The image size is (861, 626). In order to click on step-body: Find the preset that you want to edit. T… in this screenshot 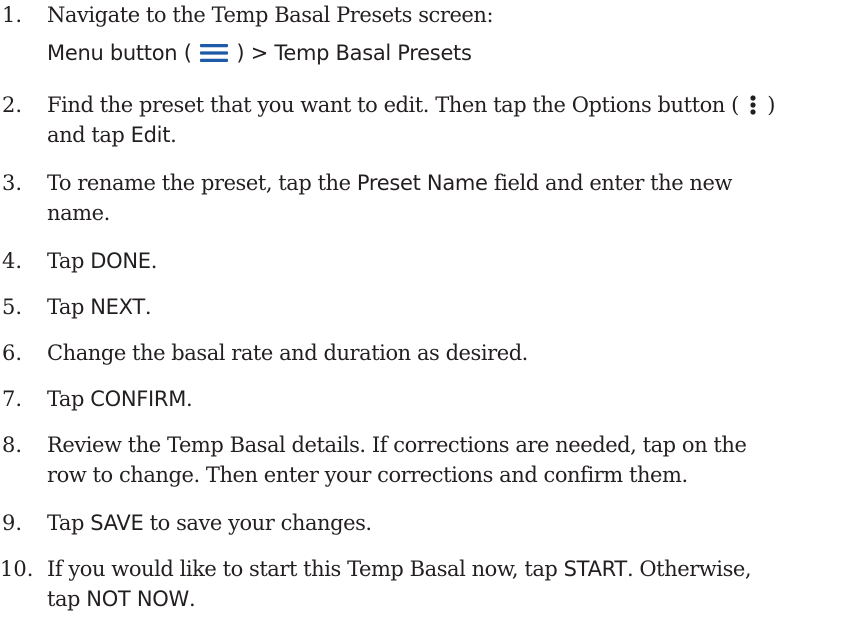, I will do `click(447, 120)`.